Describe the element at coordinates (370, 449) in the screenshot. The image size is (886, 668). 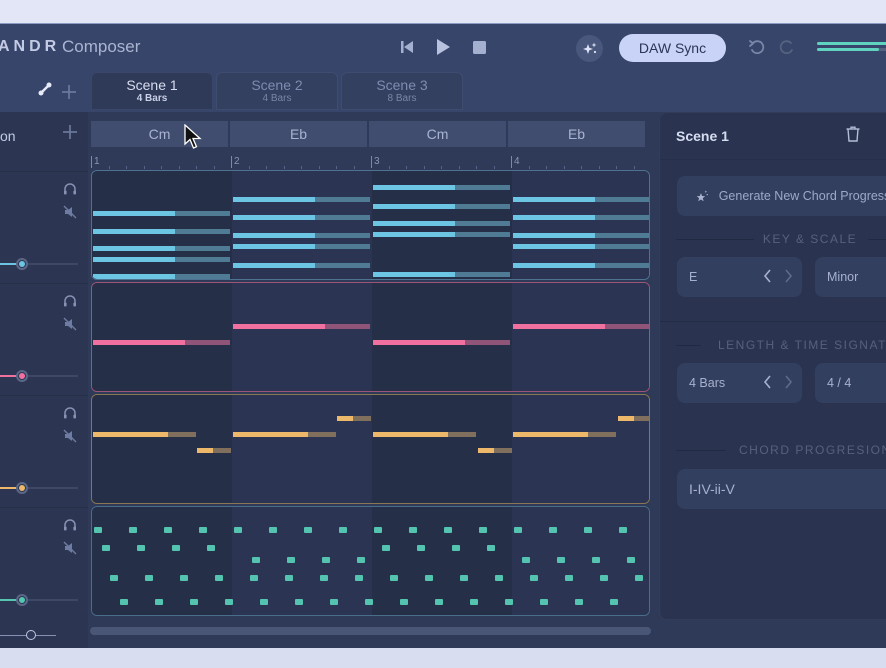
I see `track-lane-melody` at that location.